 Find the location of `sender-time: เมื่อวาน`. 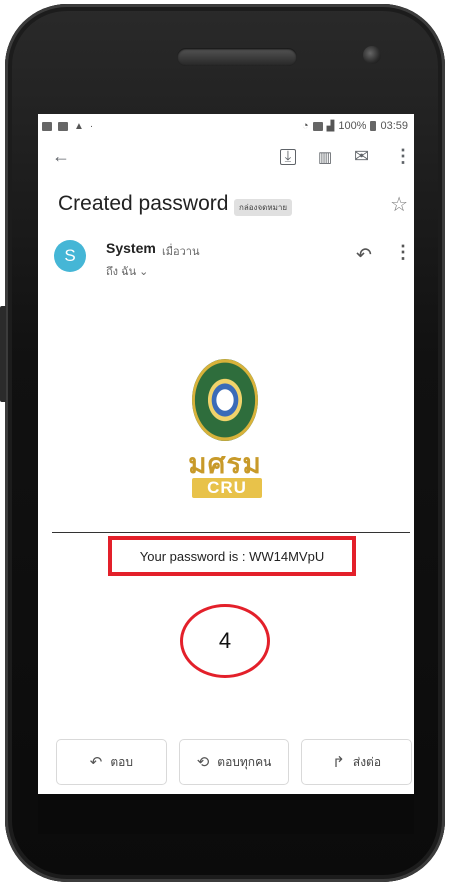

sender-time: เมื่อวาน is located at coordinates (181, 252).